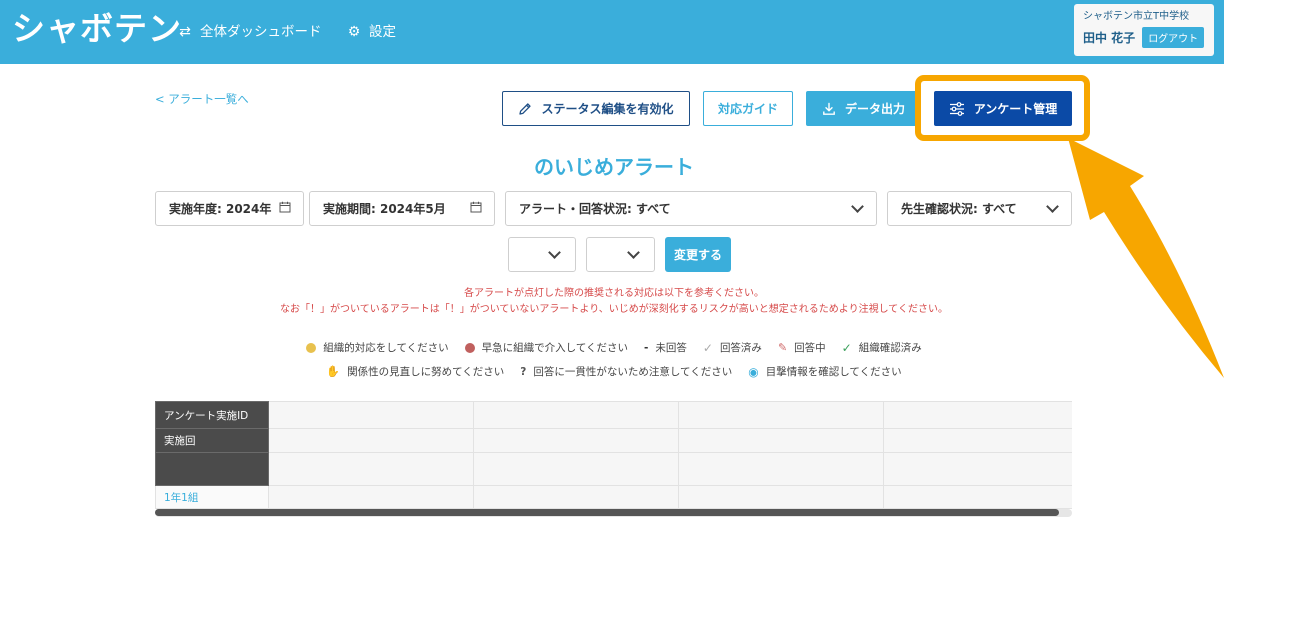 Image resolution: width=1292 pixels, height=620 pixels. I want to click on teacher-status-value: 先生確認状況: すべて, so click(959, 209).